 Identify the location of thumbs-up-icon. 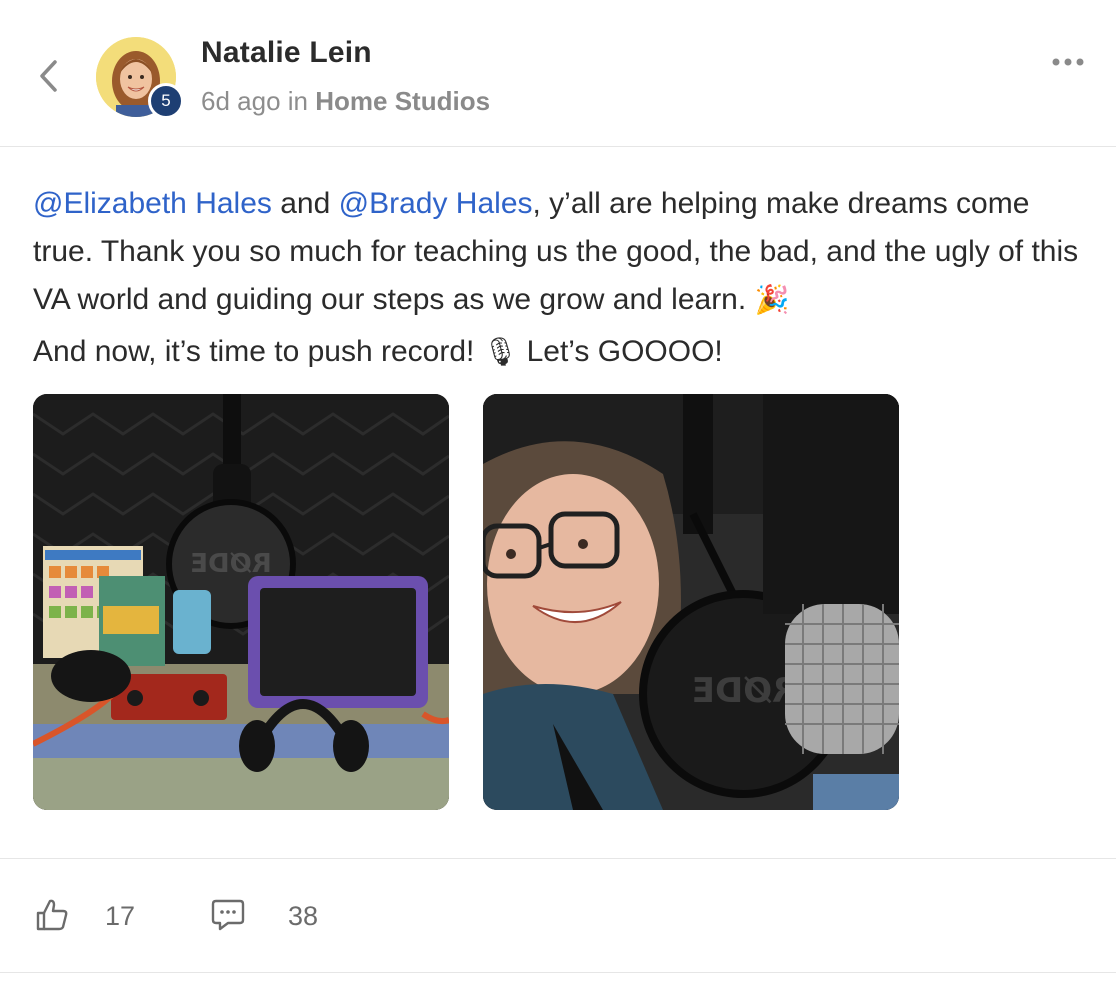
(52, 915).